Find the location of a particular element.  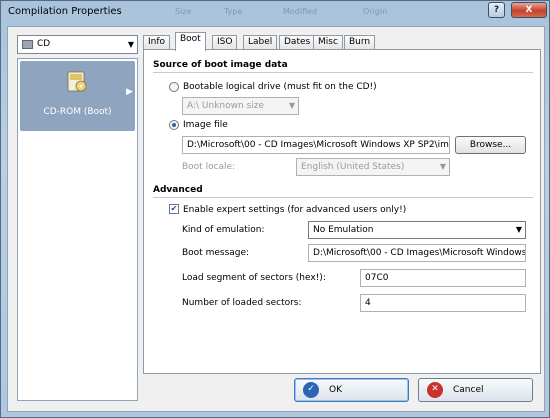

ghost-menu-origin: Origin is located at coordinates (375, 11).